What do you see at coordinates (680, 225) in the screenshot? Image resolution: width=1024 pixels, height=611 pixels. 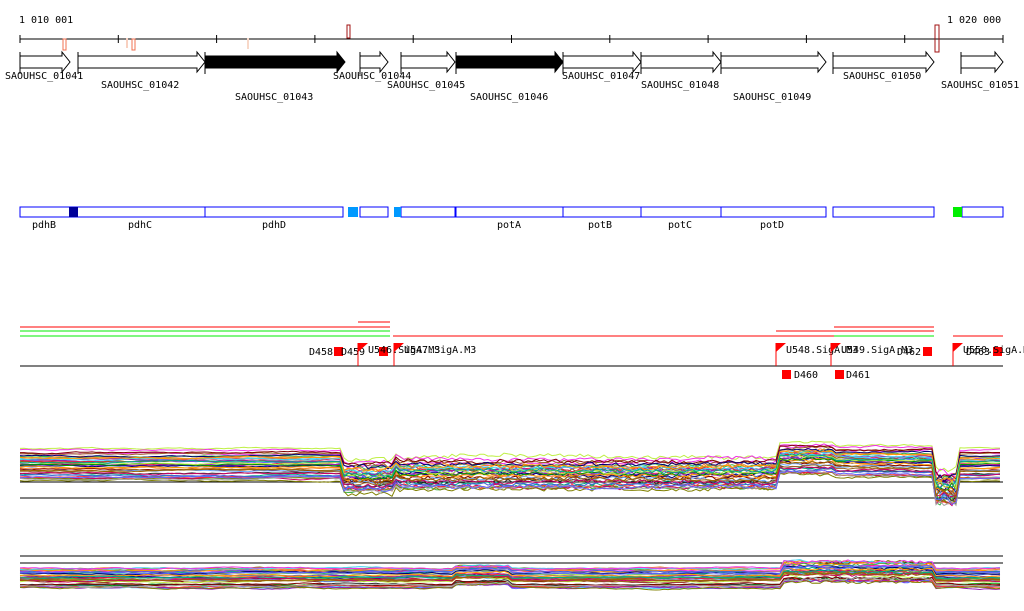 I see `feature-label: potC` at bounding box center [680, 225].